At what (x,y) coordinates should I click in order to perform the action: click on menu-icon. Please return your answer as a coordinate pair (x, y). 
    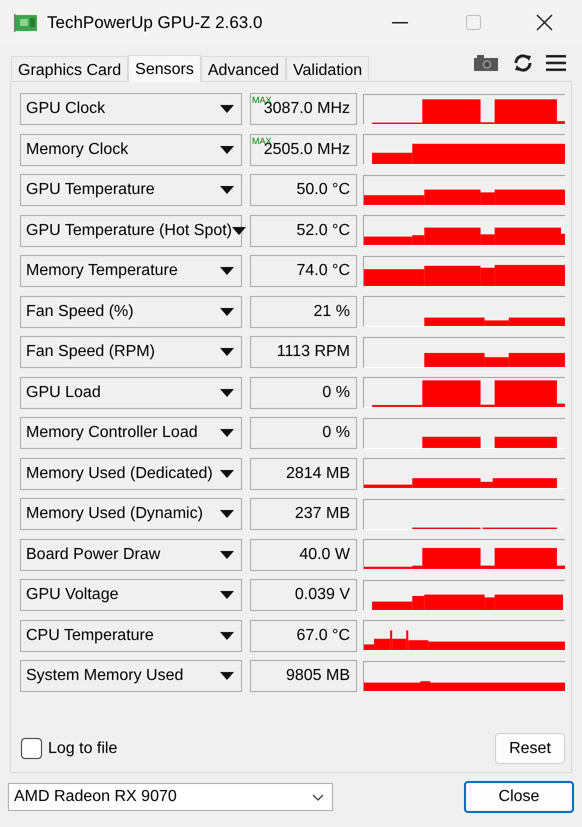
    Looking at the image, I should click on (556, 63).